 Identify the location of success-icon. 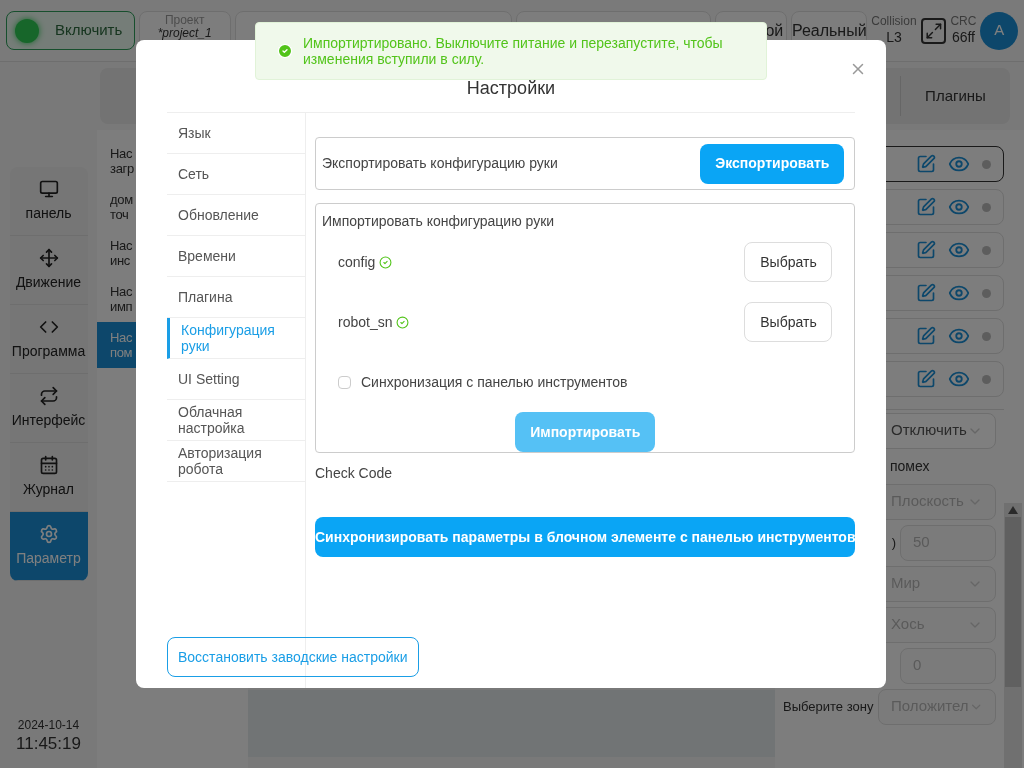
(285, 51).